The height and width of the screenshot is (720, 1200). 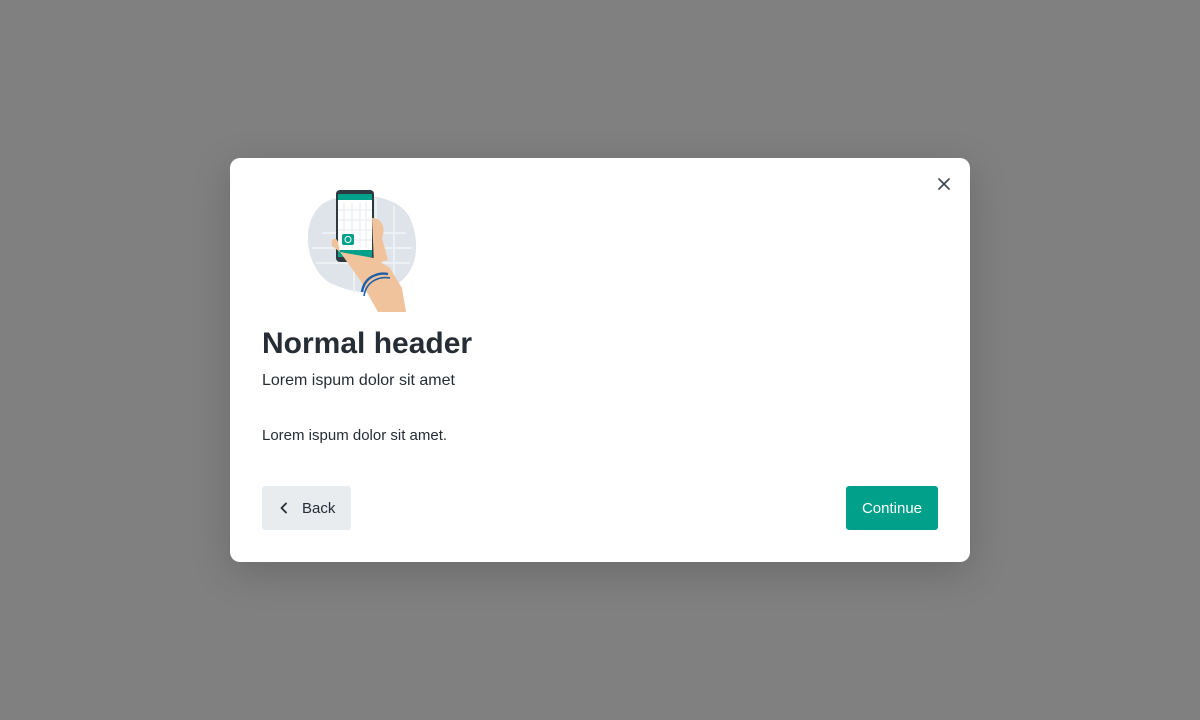 What do you see at coordinates (319, 508) in the screenshot?
I see `back-button-label: Back` at bounding box center [319, 508].